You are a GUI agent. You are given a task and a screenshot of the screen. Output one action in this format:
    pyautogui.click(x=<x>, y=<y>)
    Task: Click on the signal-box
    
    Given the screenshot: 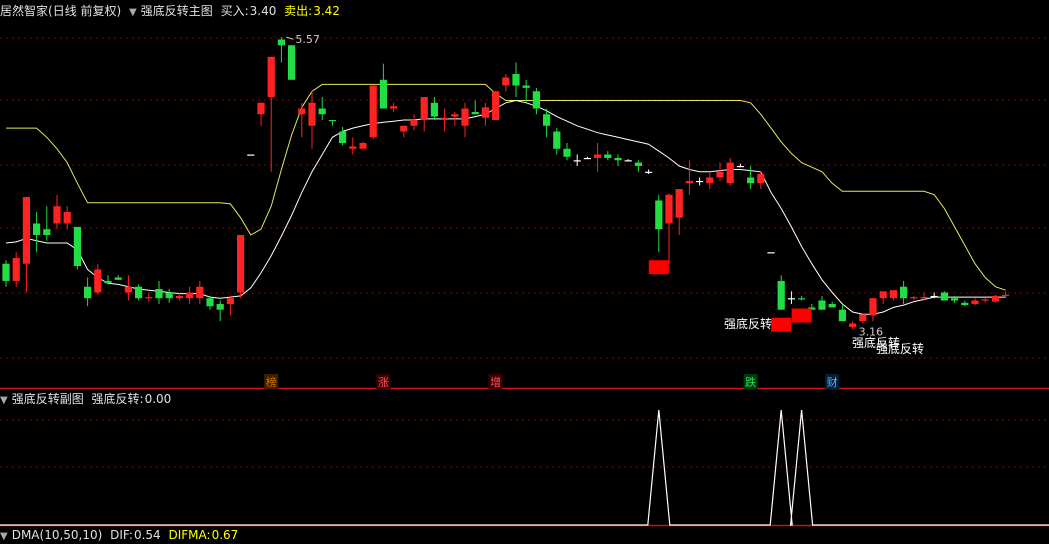 What is the action you would take?
    pyautogui.click(x=658, y=267)
    